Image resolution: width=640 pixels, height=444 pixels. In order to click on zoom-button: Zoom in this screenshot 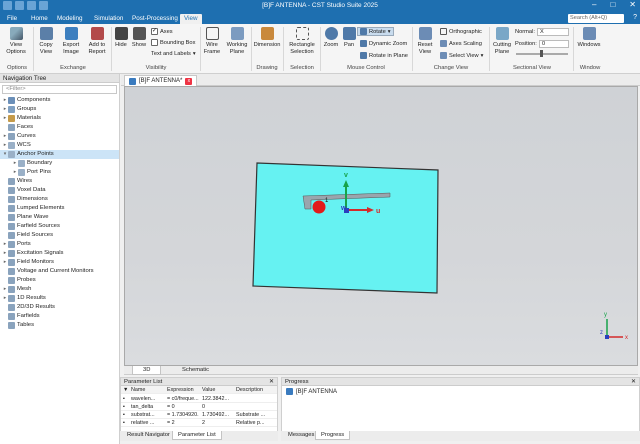, I will do `click(331, 38)`.